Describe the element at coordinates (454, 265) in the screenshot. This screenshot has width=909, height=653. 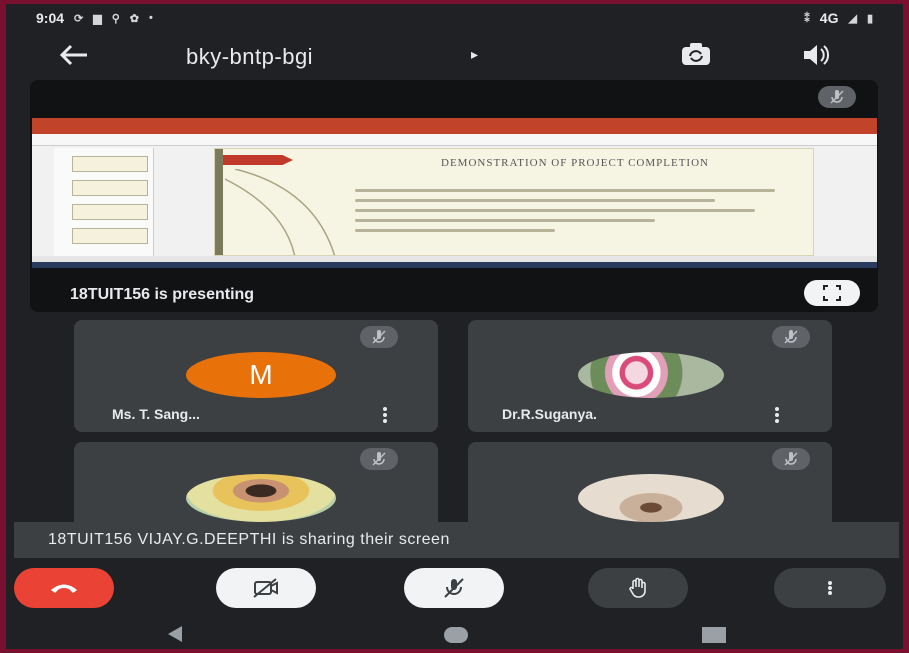
I see `windows-taskbar` at that location.